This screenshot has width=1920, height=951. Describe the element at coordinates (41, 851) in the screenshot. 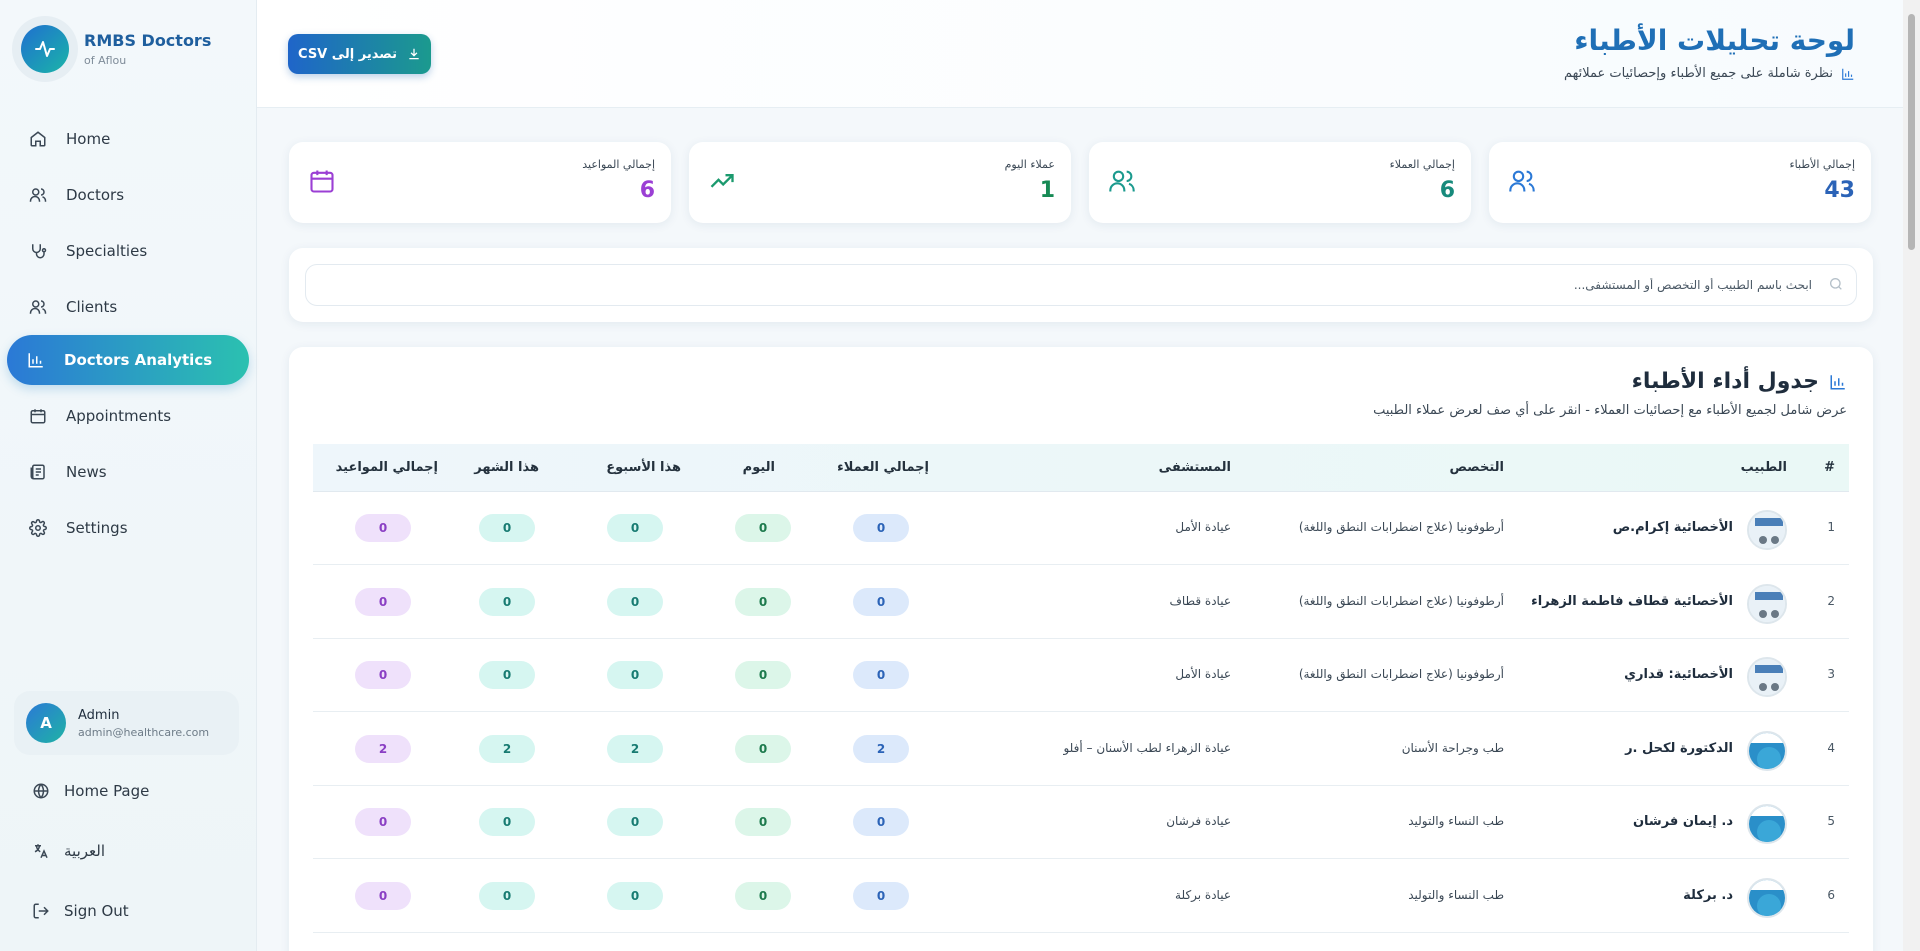

I see `translate-icon` at that location.